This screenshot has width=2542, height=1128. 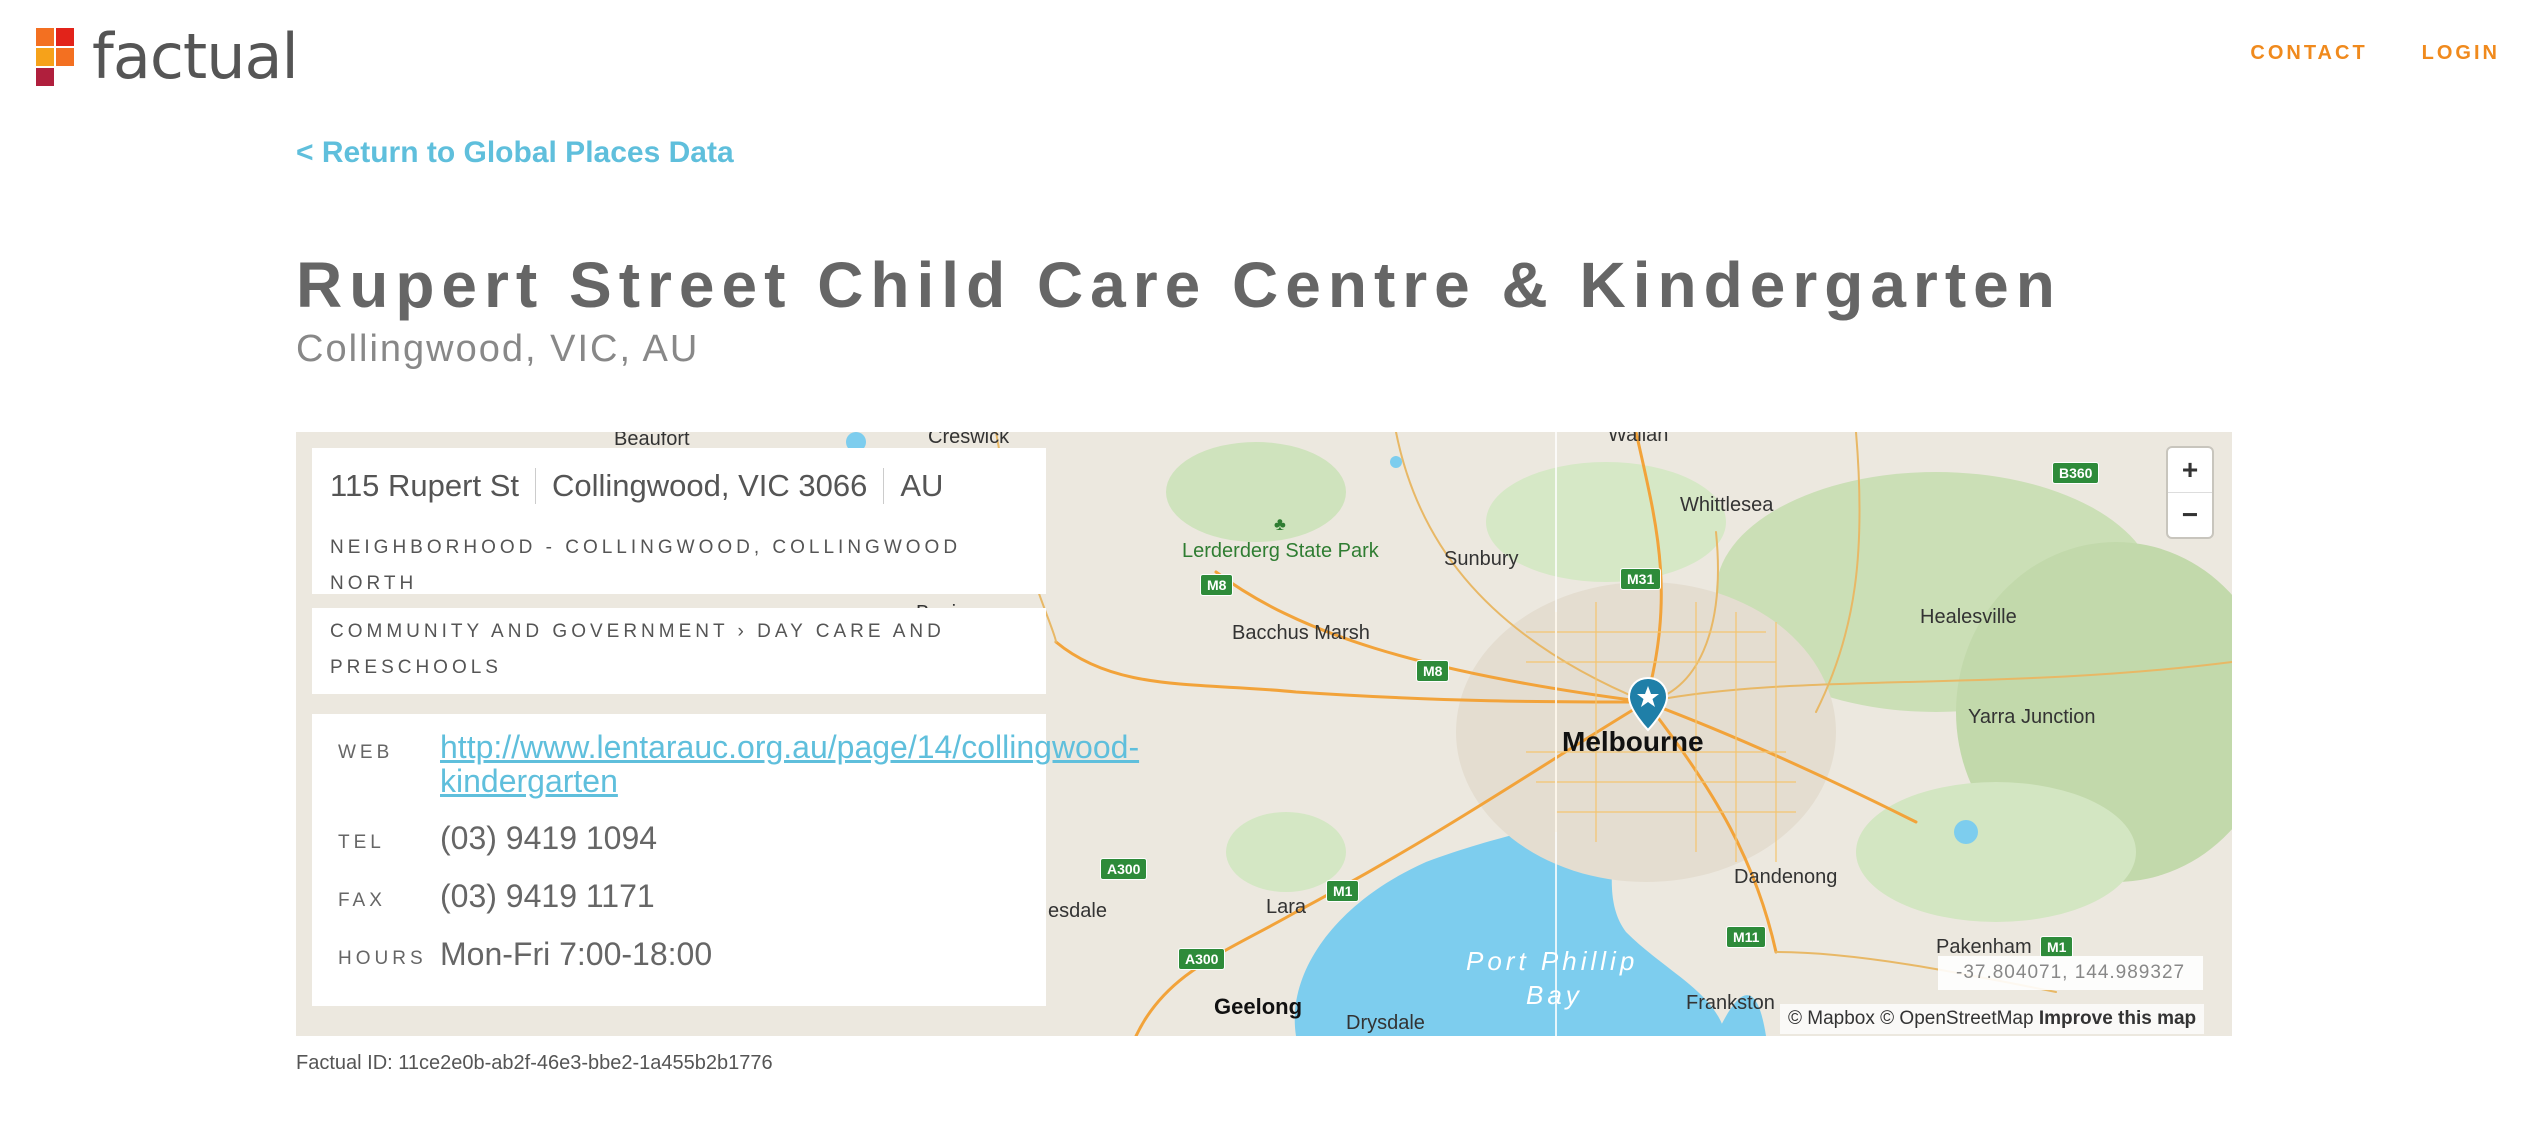 What do you see at coordinates (1077, 911) in the screenshot?
I see `map-label-esdale: esdale` at bounding box center [1077, 911].